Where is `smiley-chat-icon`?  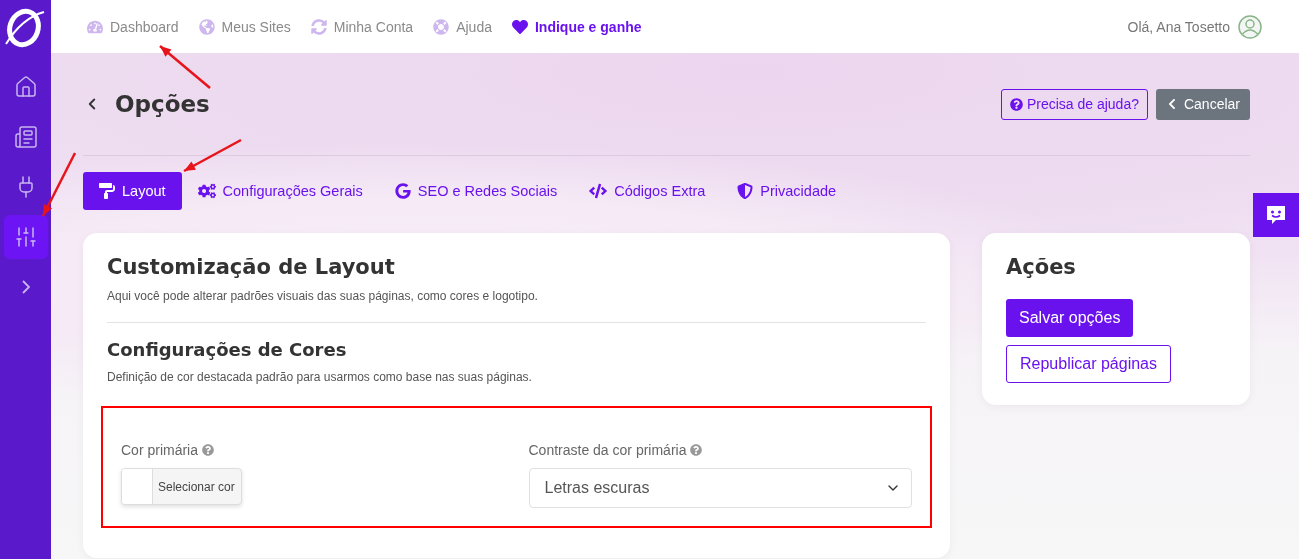
smiley-chat-icon is located at coordinates (1276, 215).